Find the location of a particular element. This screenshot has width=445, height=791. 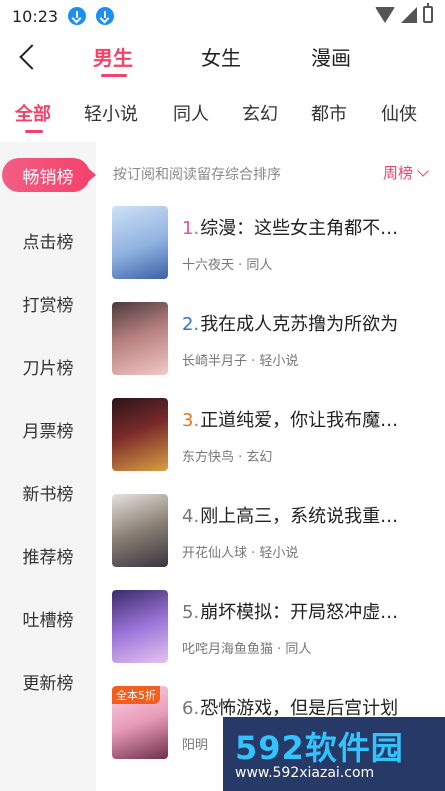

tab-comics: 漫画 is located at coordinates (331, 56).